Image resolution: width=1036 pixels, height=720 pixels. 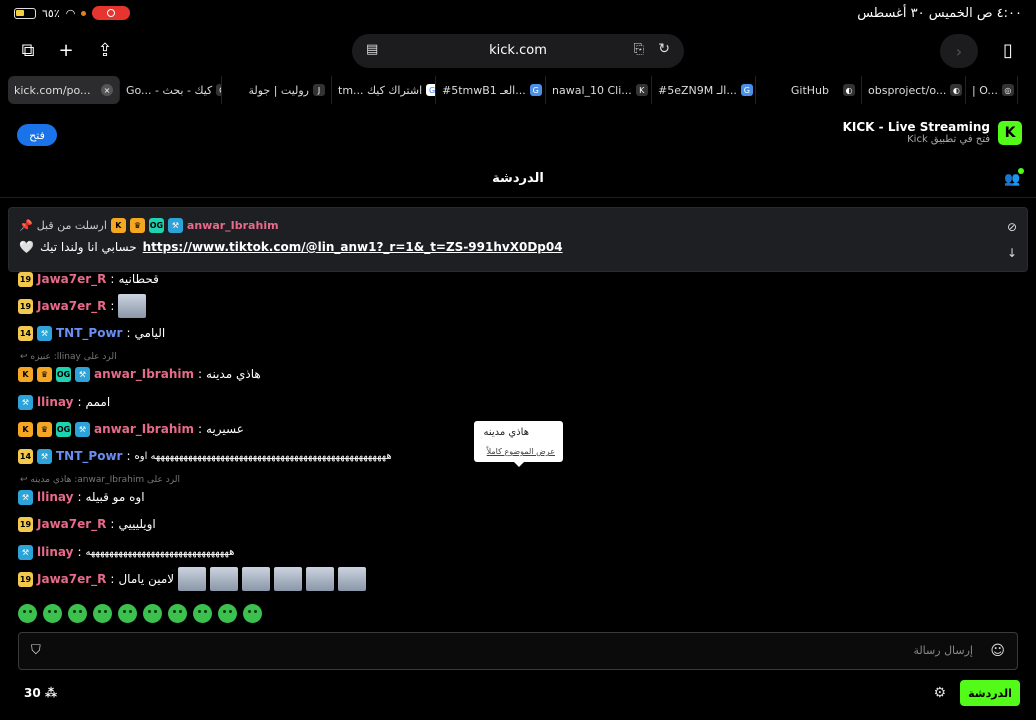 What do you see at coordinates (277, 90) in the screenshot?
I see `tab-roulette: روليت | جولة J` at bounding box center [277, 90].